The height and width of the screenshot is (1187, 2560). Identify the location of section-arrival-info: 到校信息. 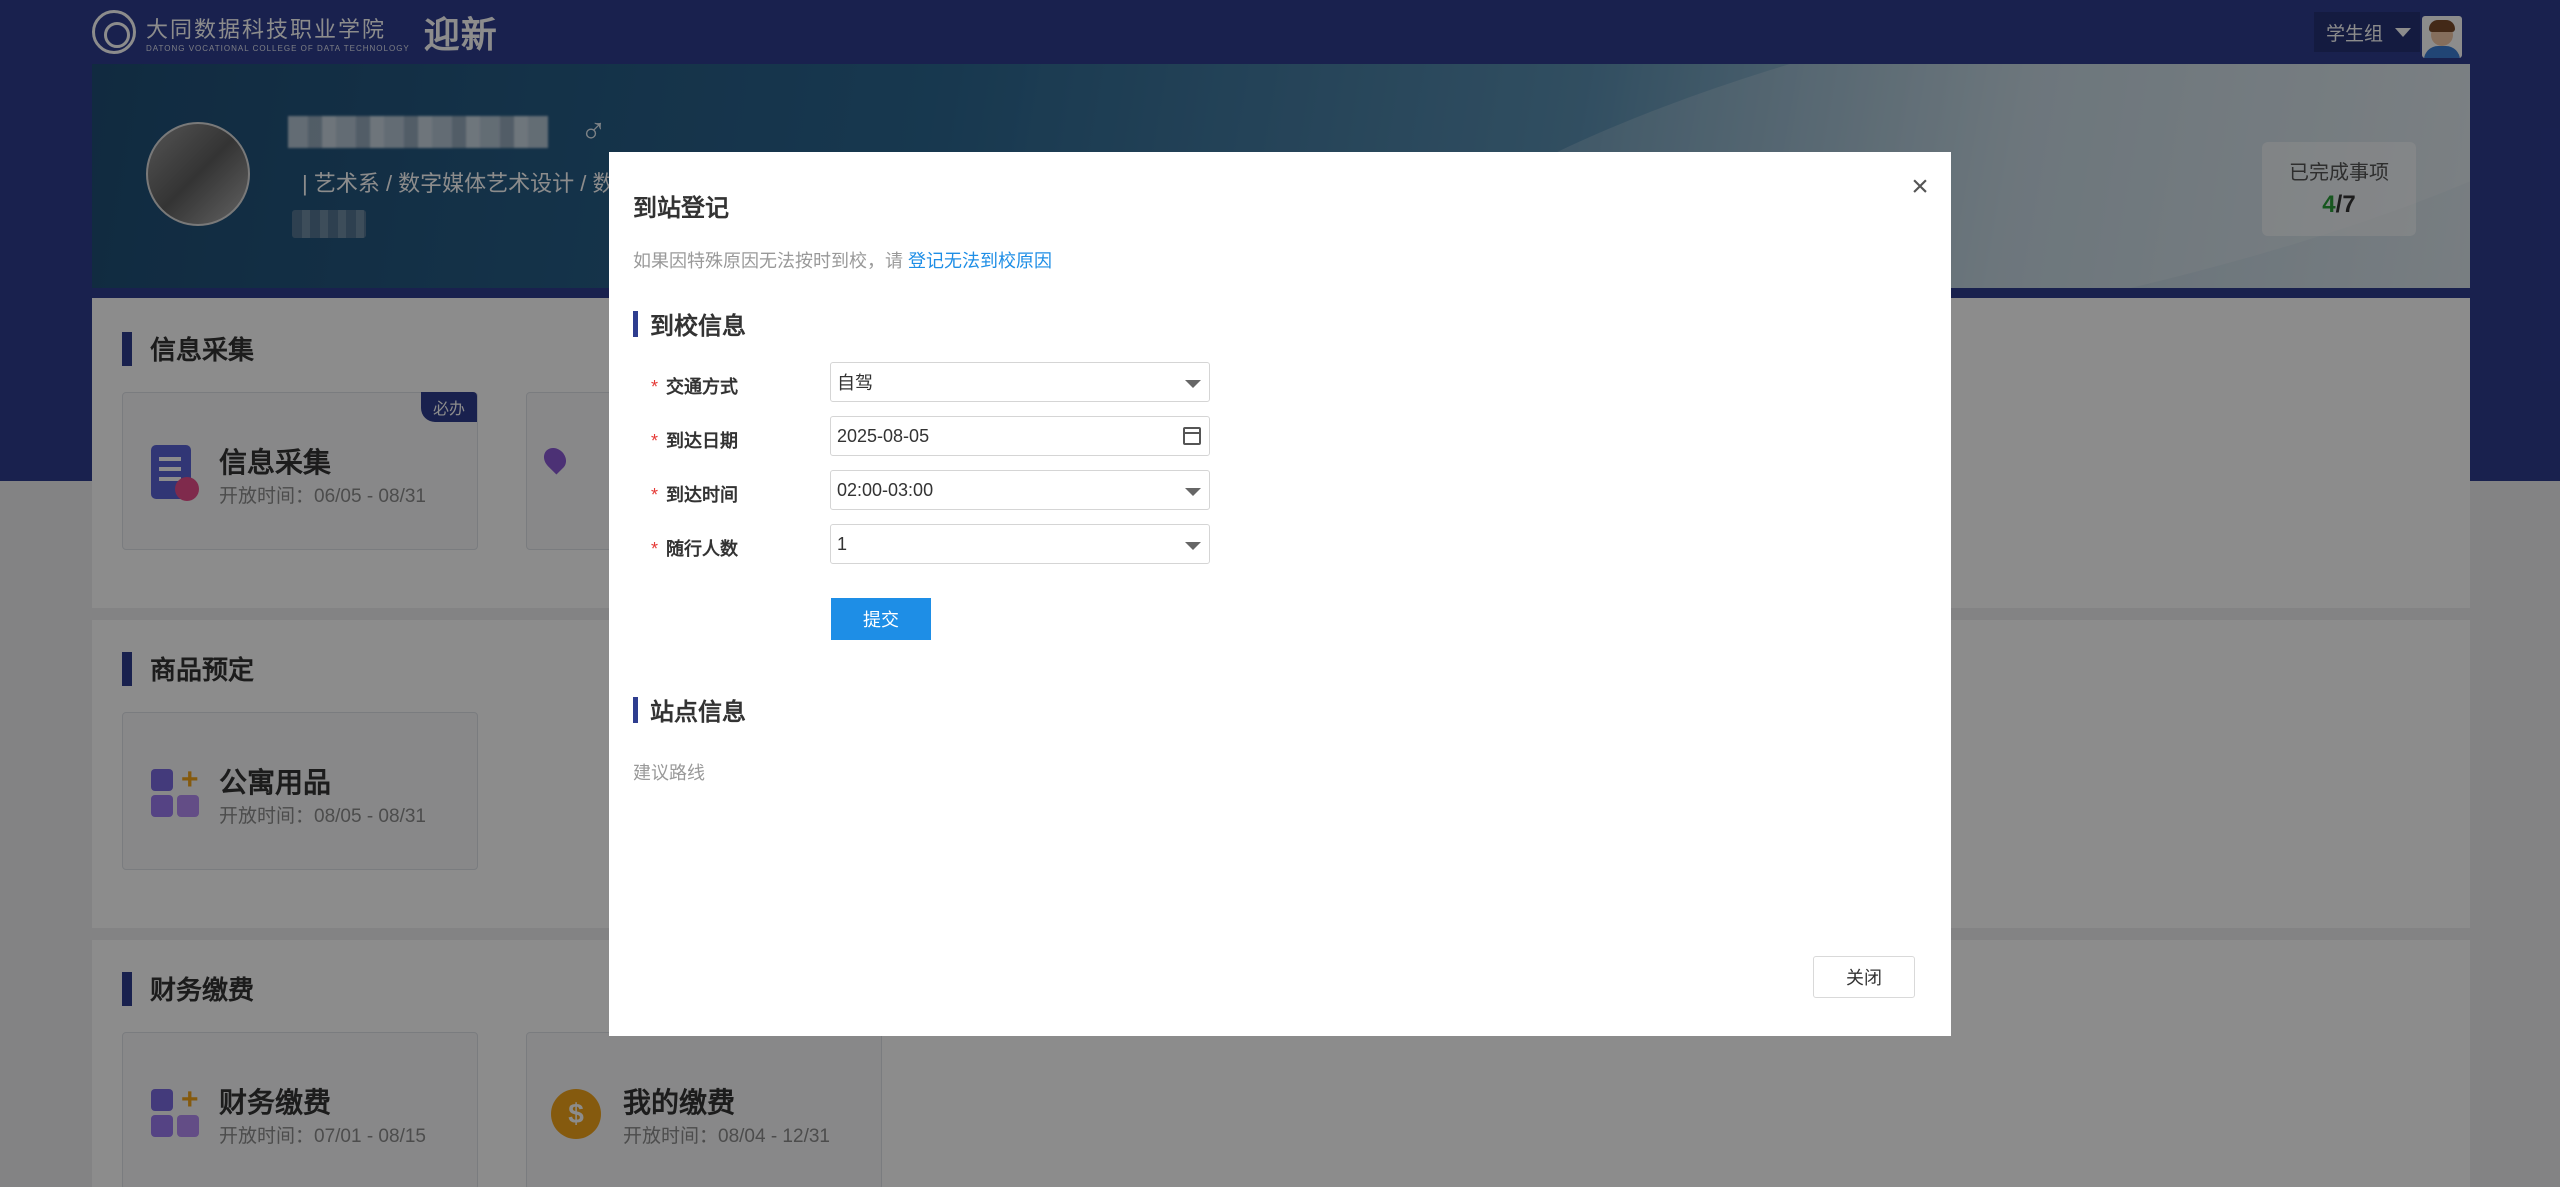
(689, 323).